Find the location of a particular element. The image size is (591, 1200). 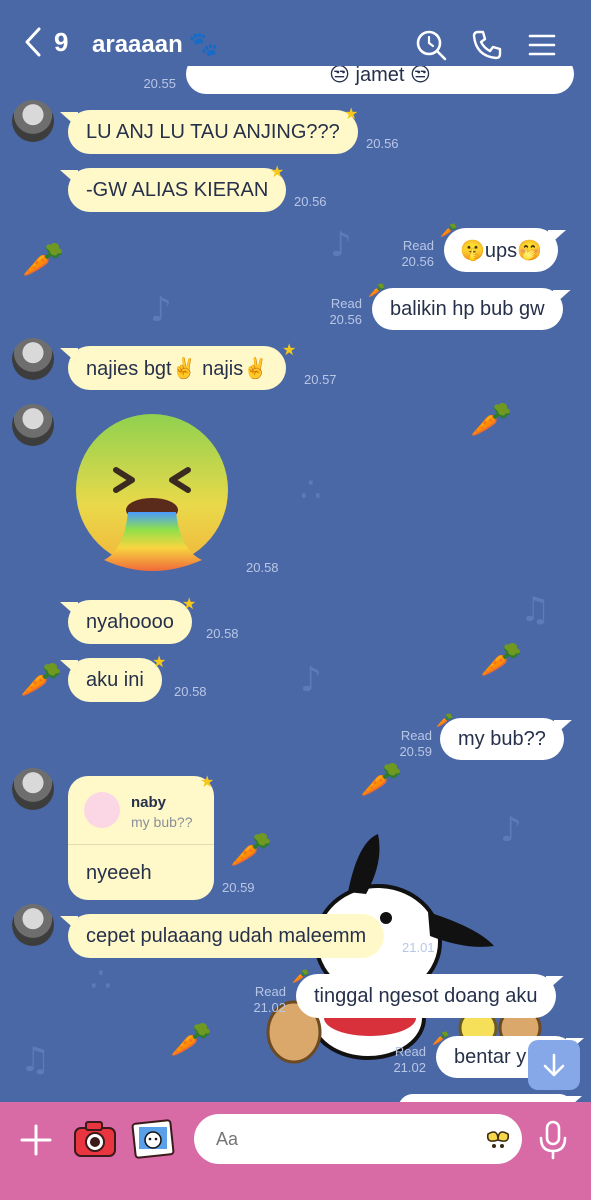

message-text: balikin hp bub gw is located at coordinates (467, 308).